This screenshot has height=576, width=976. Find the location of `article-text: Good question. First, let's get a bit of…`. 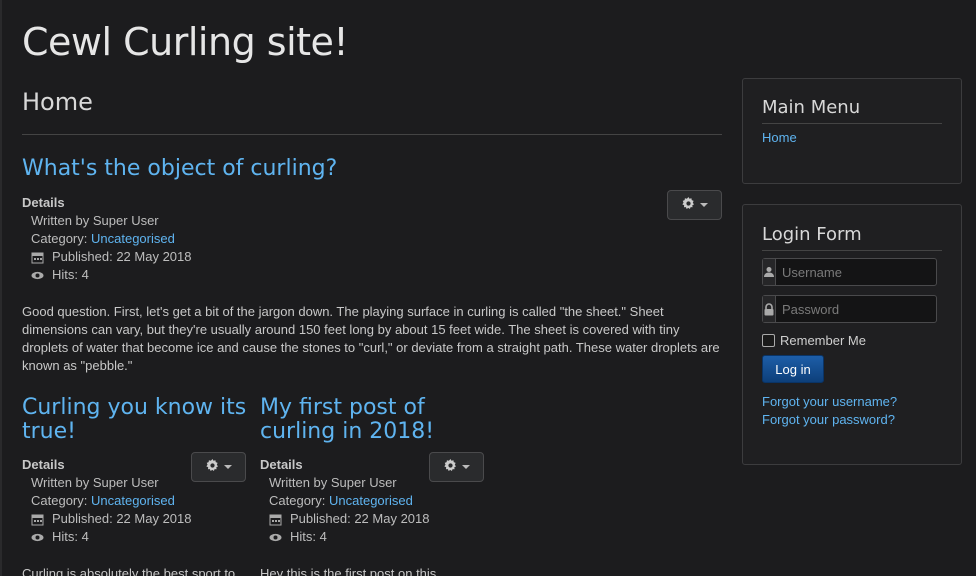

article-text: Good question. First, let's get a bit of… is located at coordinates (371, 338).